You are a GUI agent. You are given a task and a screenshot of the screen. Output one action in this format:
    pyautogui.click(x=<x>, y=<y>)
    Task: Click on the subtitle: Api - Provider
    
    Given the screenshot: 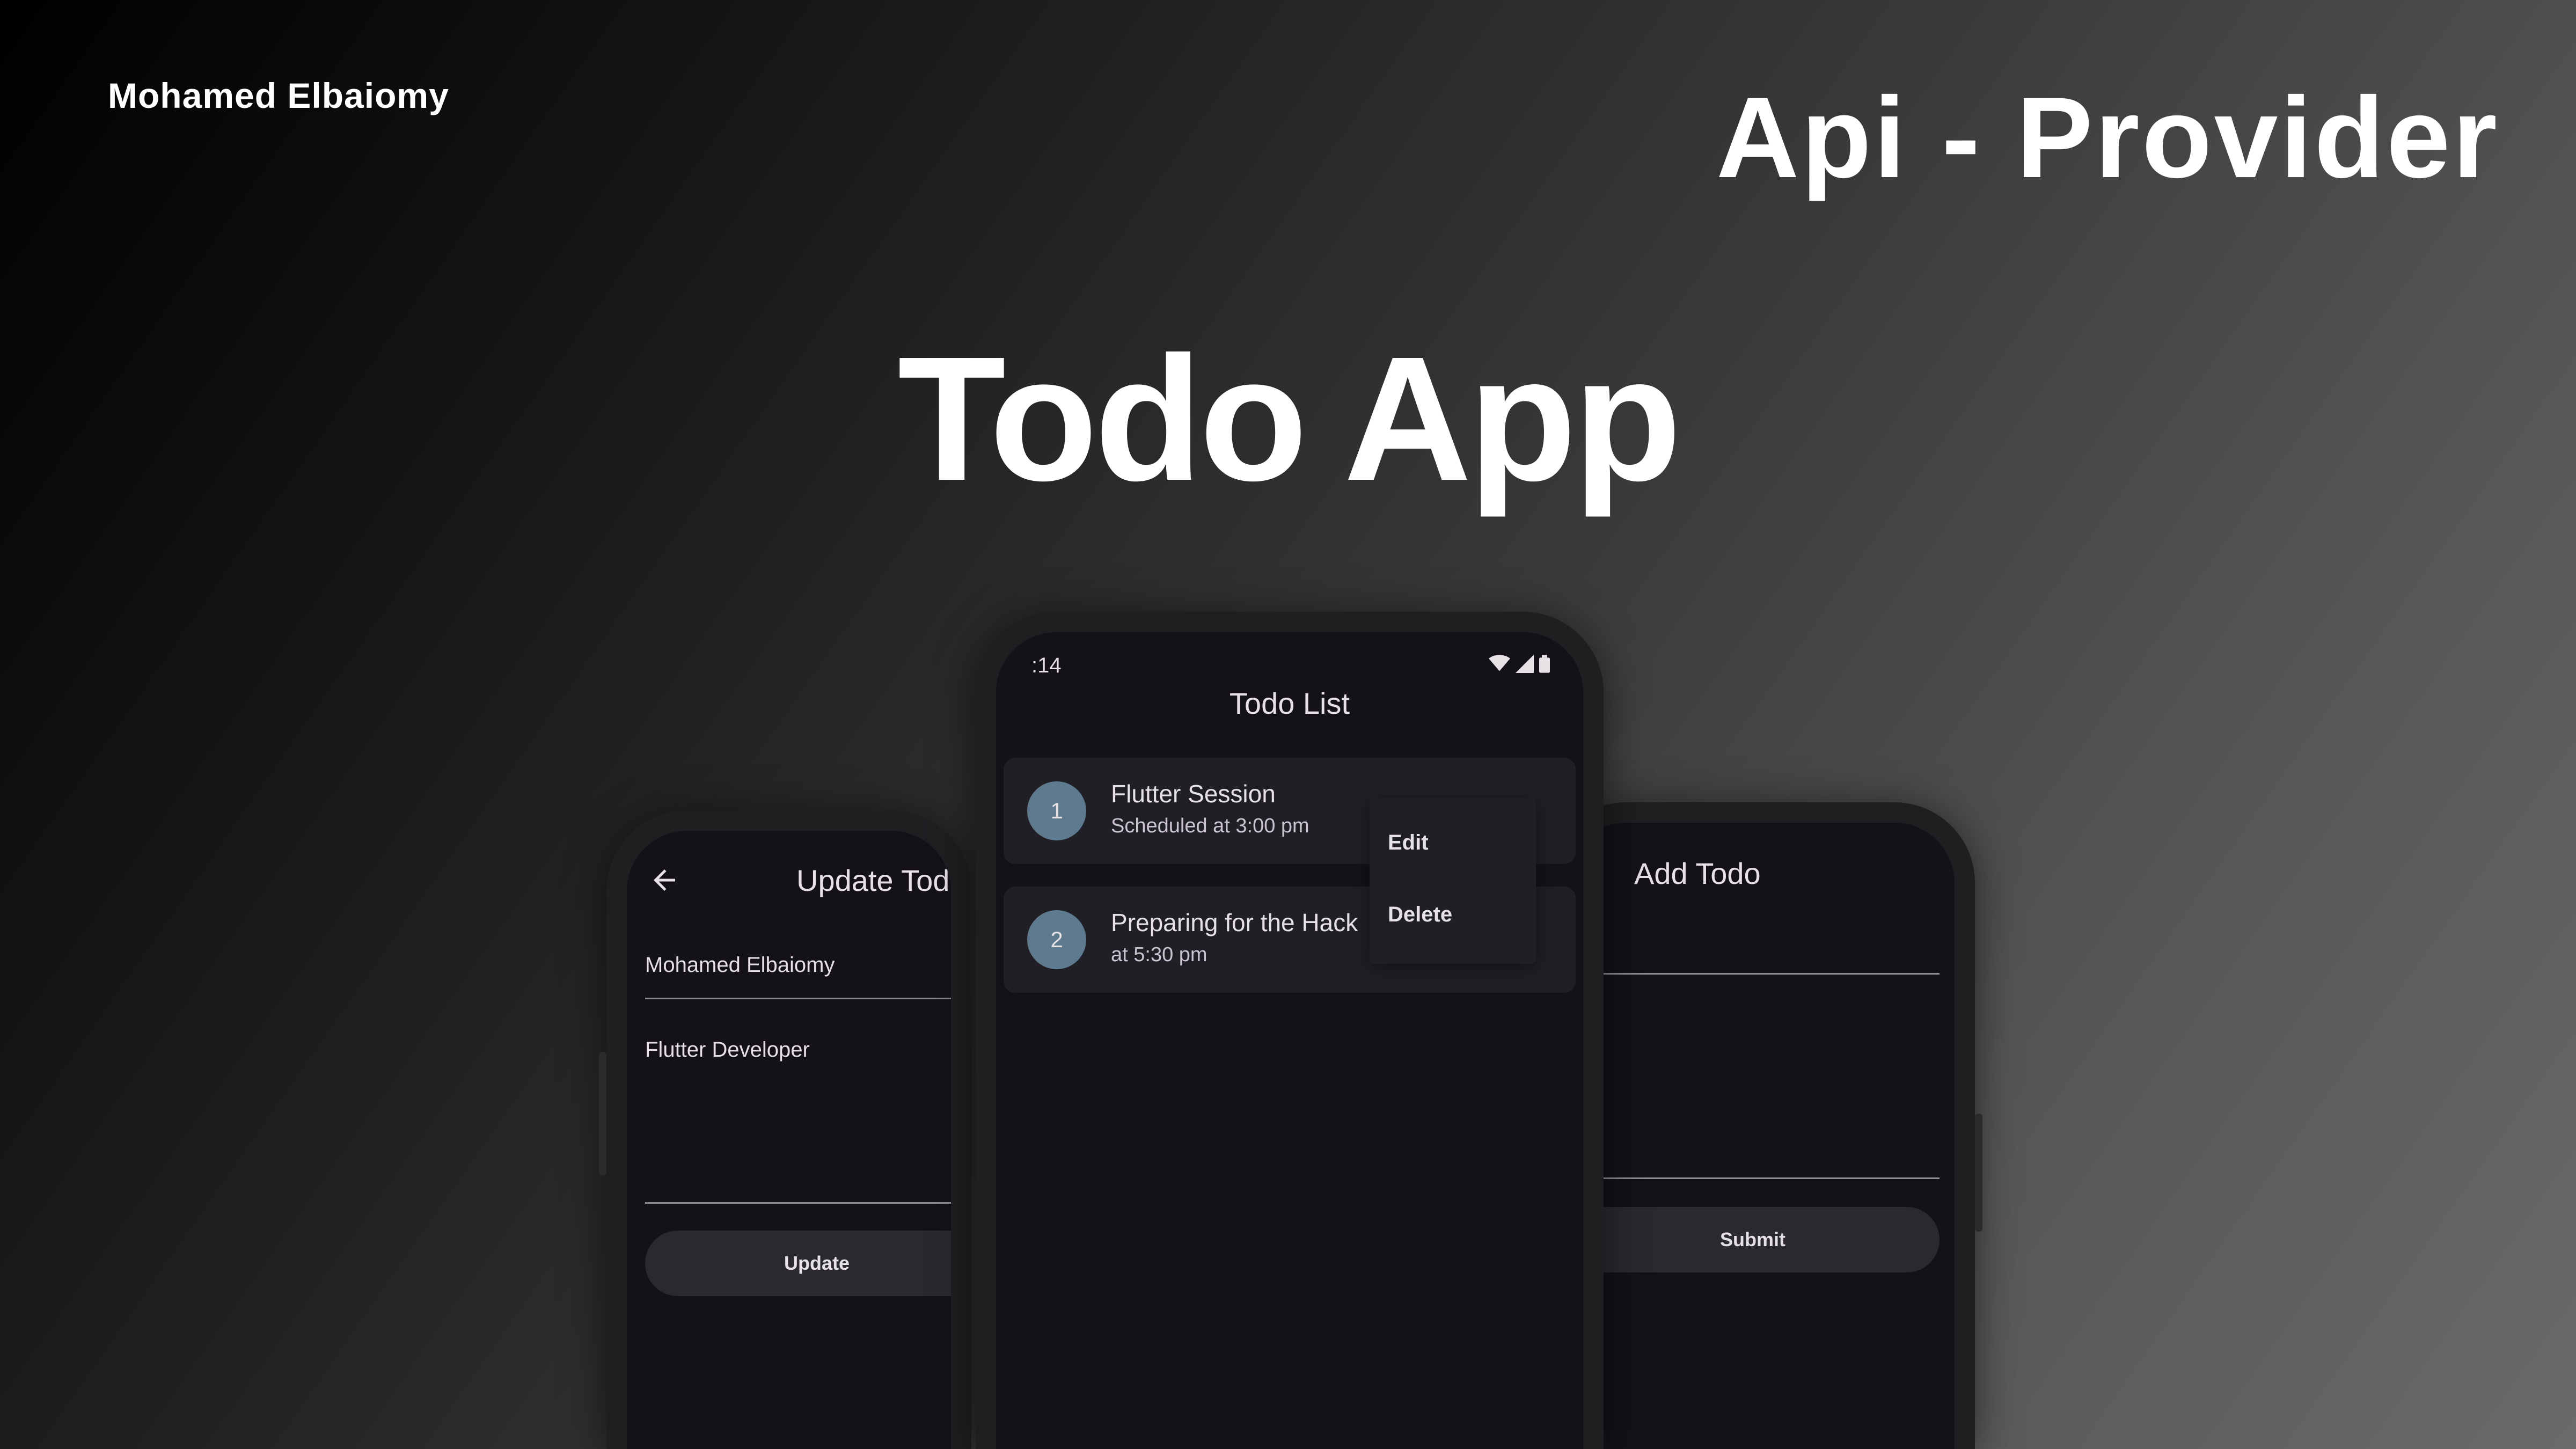 What is the action you would take?
    pyautogui.click(x=2107, y=138)
    